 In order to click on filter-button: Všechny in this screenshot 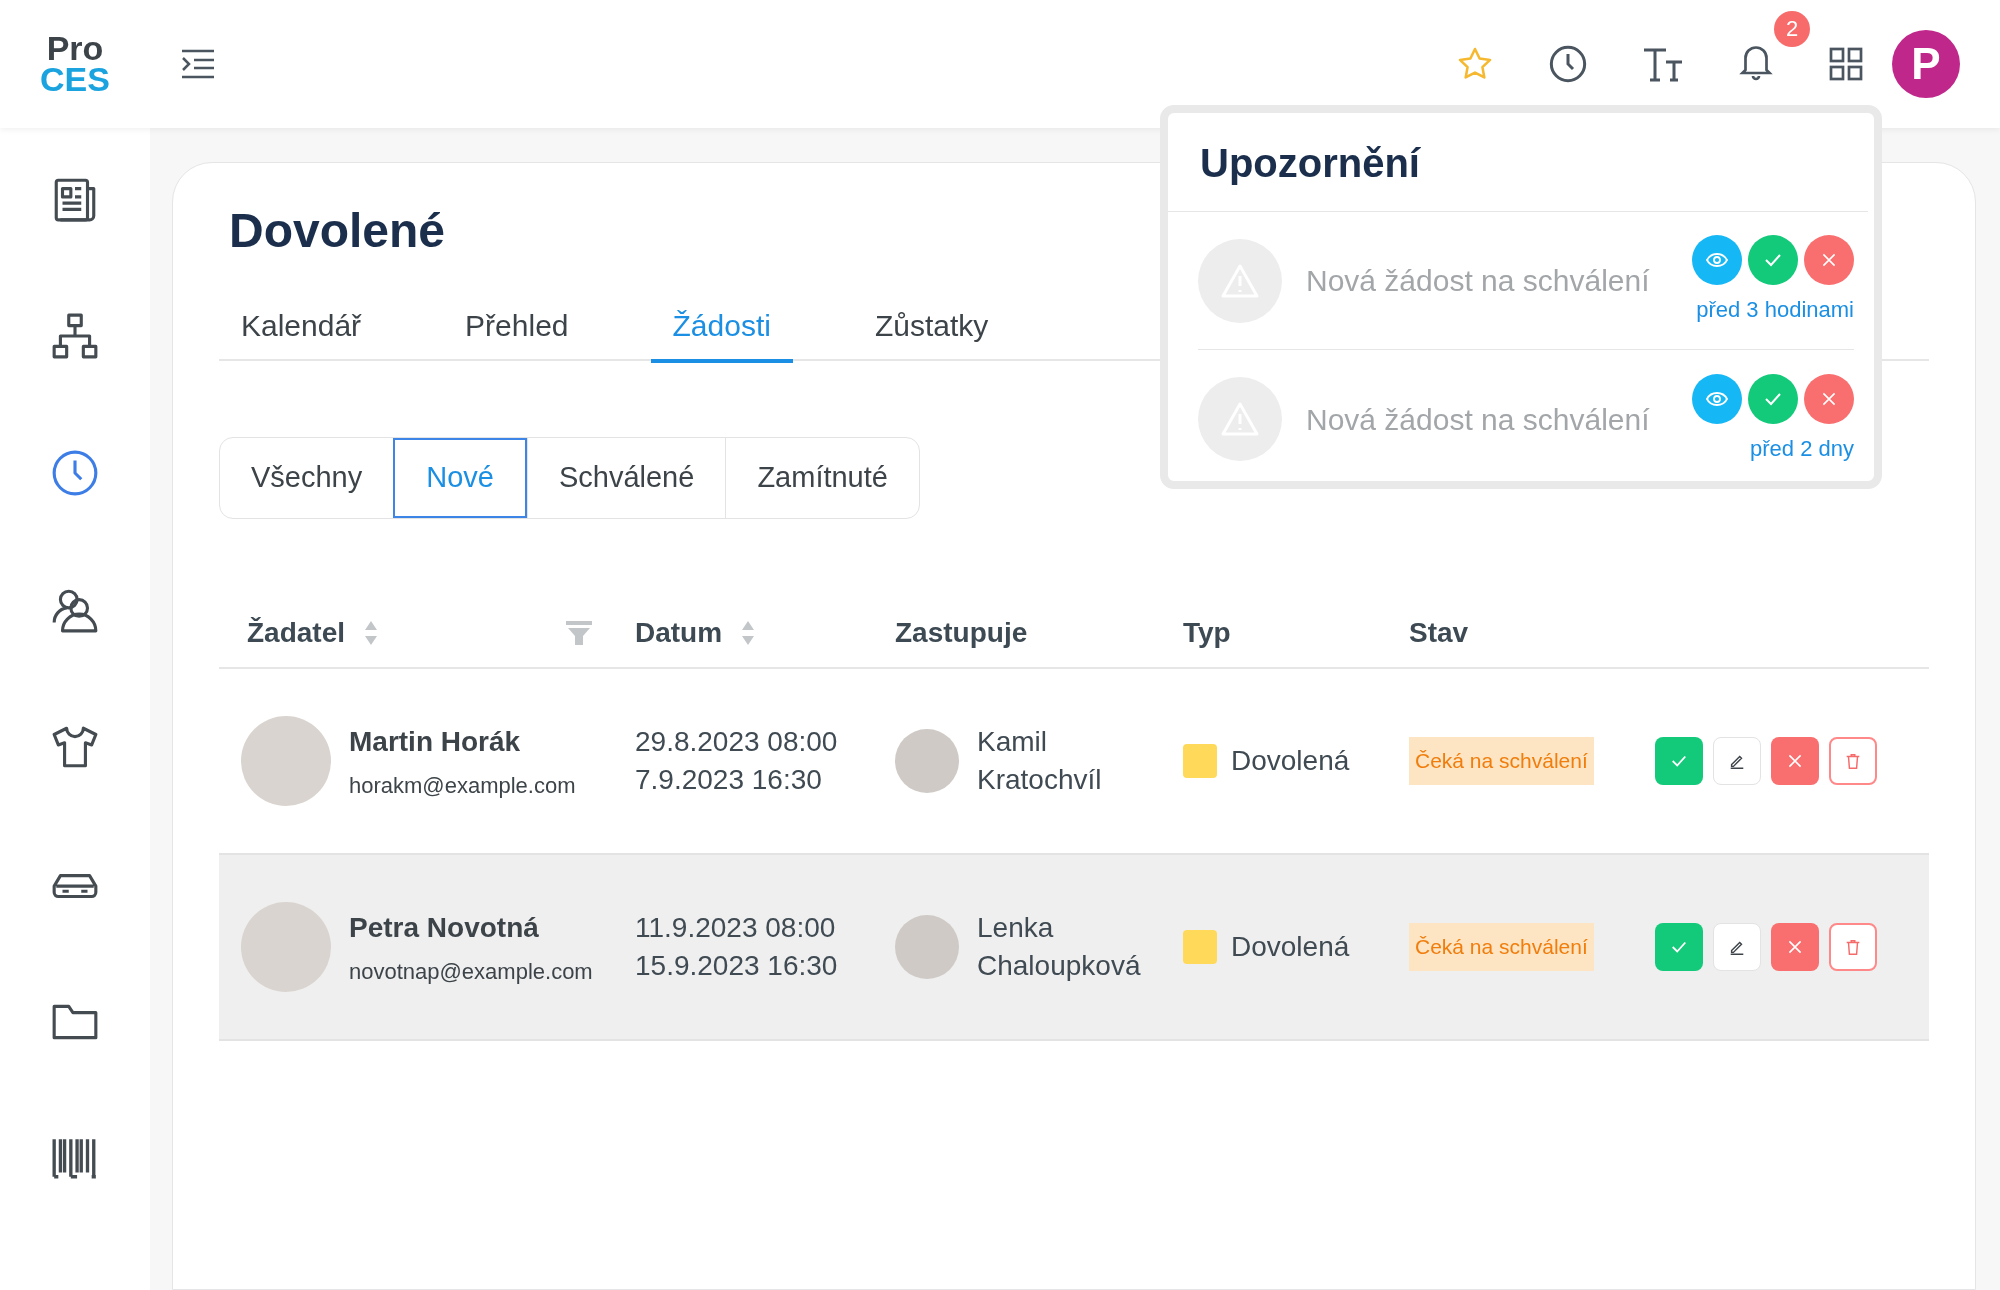, I will do `click(307, 478)`.